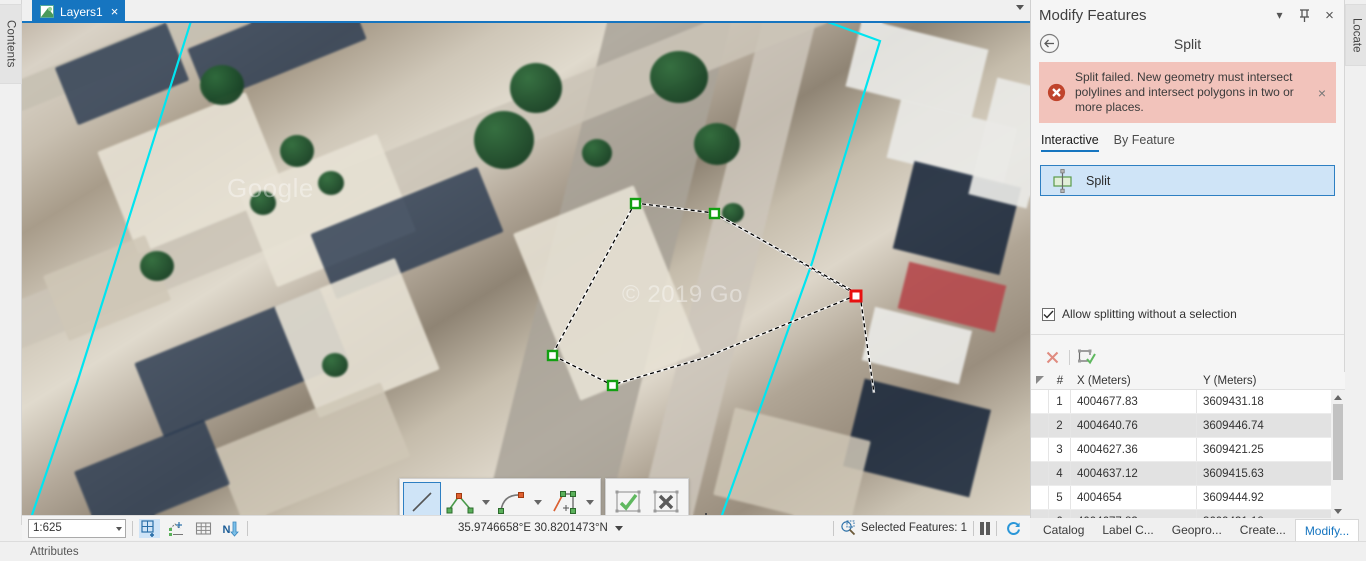 The height and width of the screenshot is (561, 1366). What do you see at coordinates (590, 498) in the screenshot?
I see `right-angle-tool-dropdown` at bounding box center [590, 498].